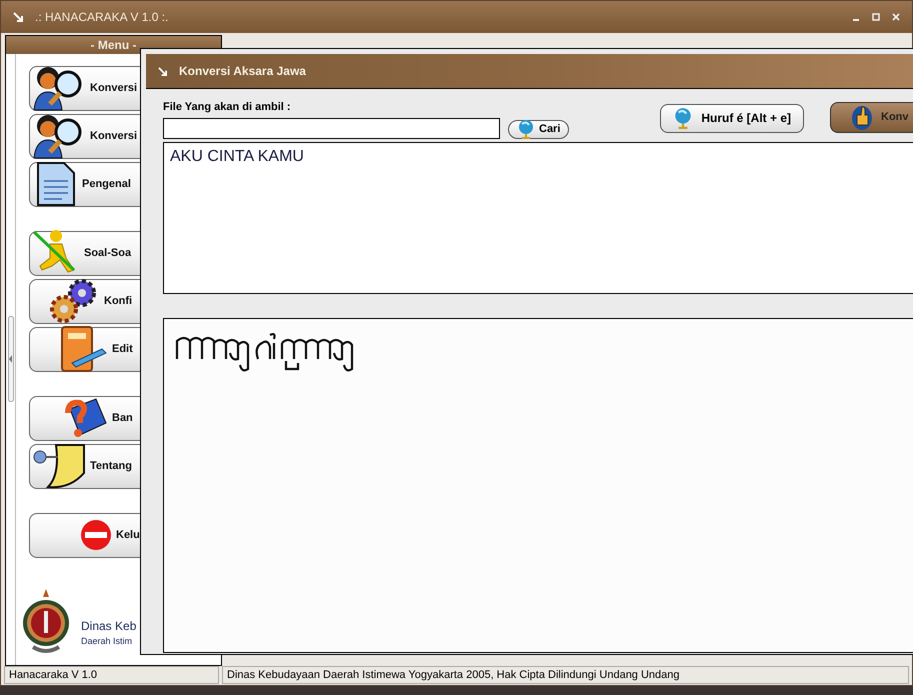  What do you see at coordinates (18, 17) in the screenshot?
I see `app-icon` at bounding box center [18, 17].